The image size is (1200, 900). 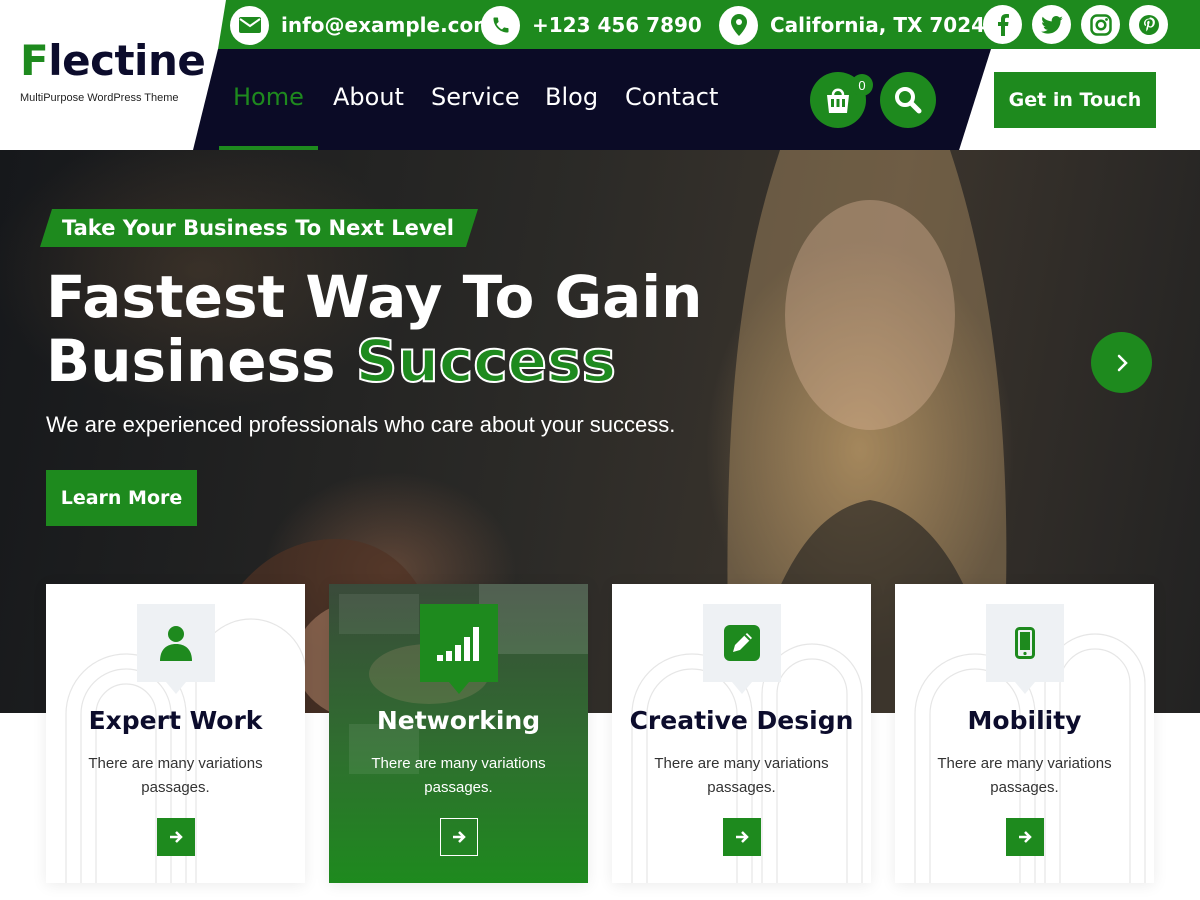 I want to click on phone-text: +123 456 7890, so click(x=617, y=25).